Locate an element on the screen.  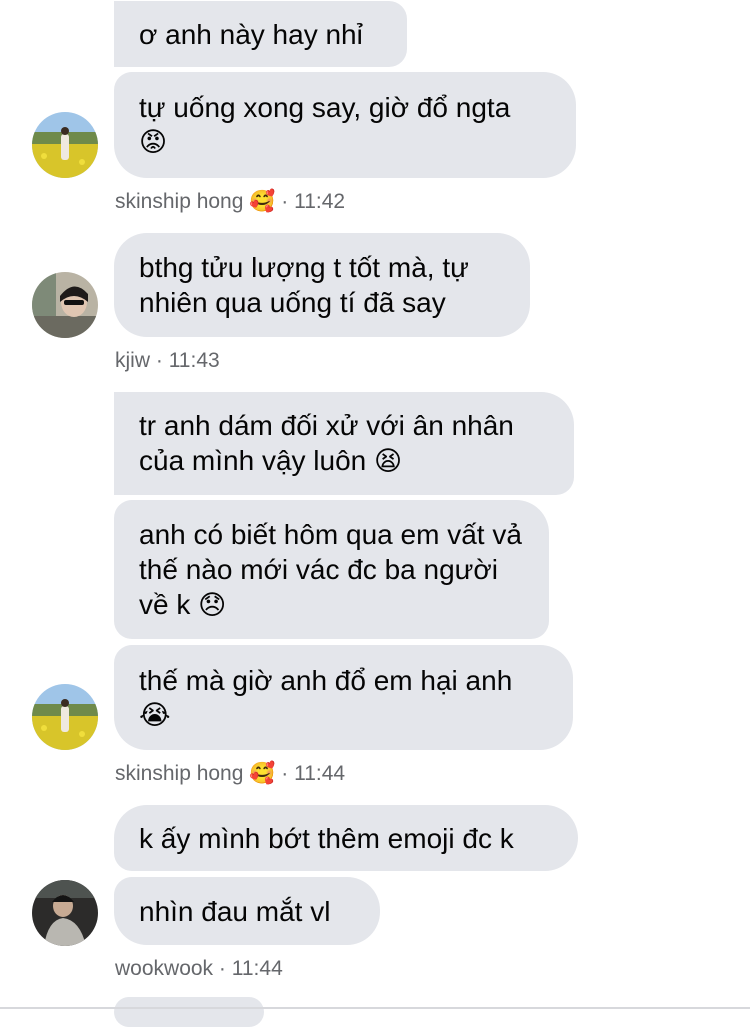
message-text: ơ anh này hay nhỉ is located at coordinates (251, 34).